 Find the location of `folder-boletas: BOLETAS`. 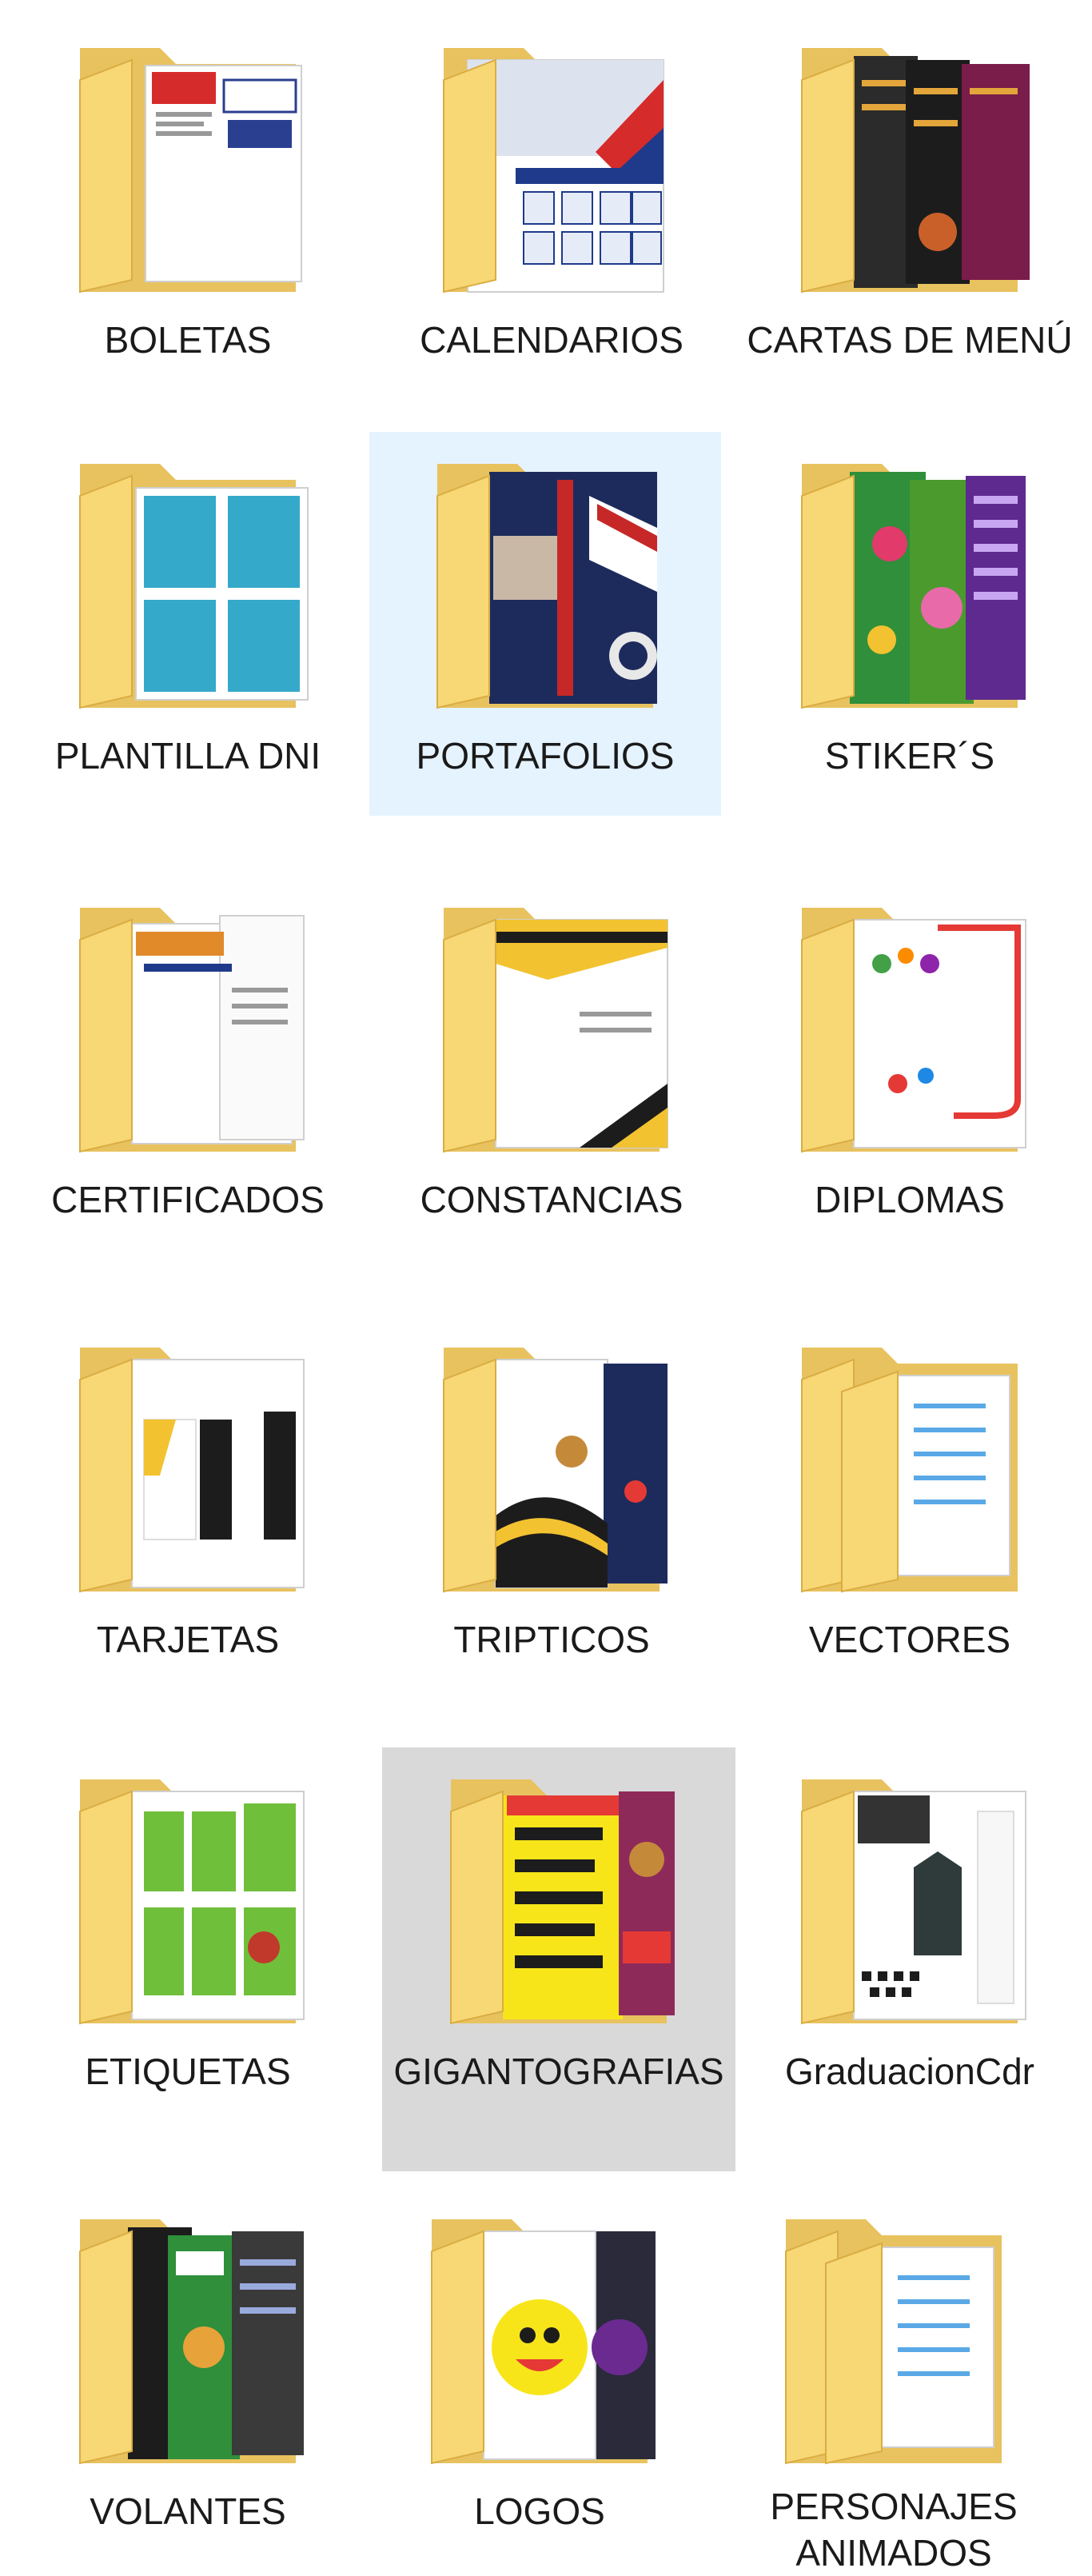

folder-boletas: BOLETAS is located at coordinates (188, 224).